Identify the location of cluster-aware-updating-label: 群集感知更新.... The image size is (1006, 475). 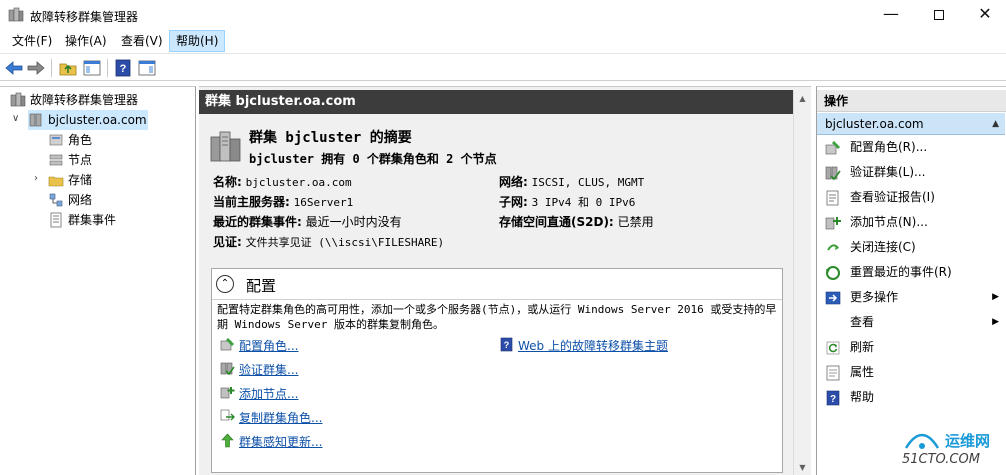
(281, 442).